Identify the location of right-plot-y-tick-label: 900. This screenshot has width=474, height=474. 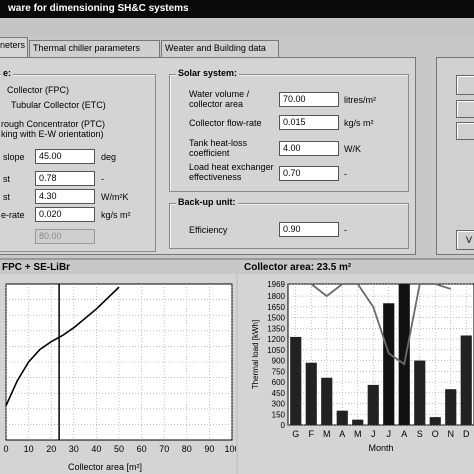
(279, 361).